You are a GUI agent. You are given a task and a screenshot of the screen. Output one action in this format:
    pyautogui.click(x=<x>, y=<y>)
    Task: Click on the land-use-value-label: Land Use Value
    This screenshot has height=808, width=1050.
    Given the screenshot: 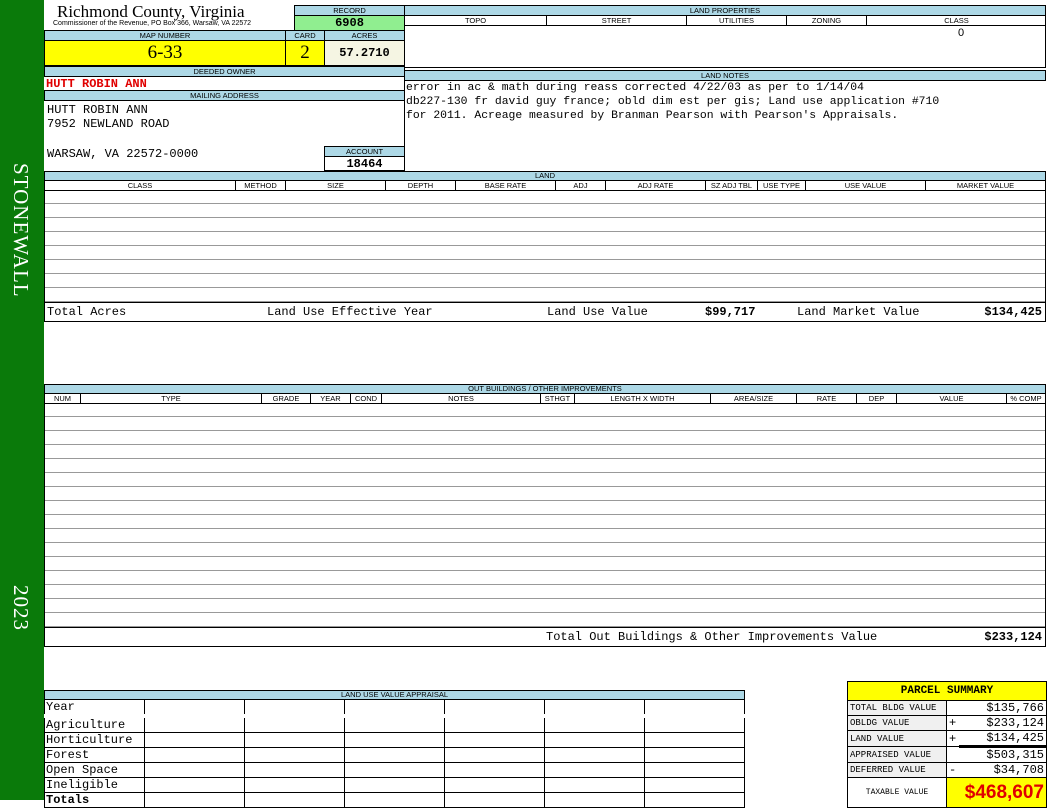 What is the action you would take?
    pyautogui.click(x=597, y=312)
    